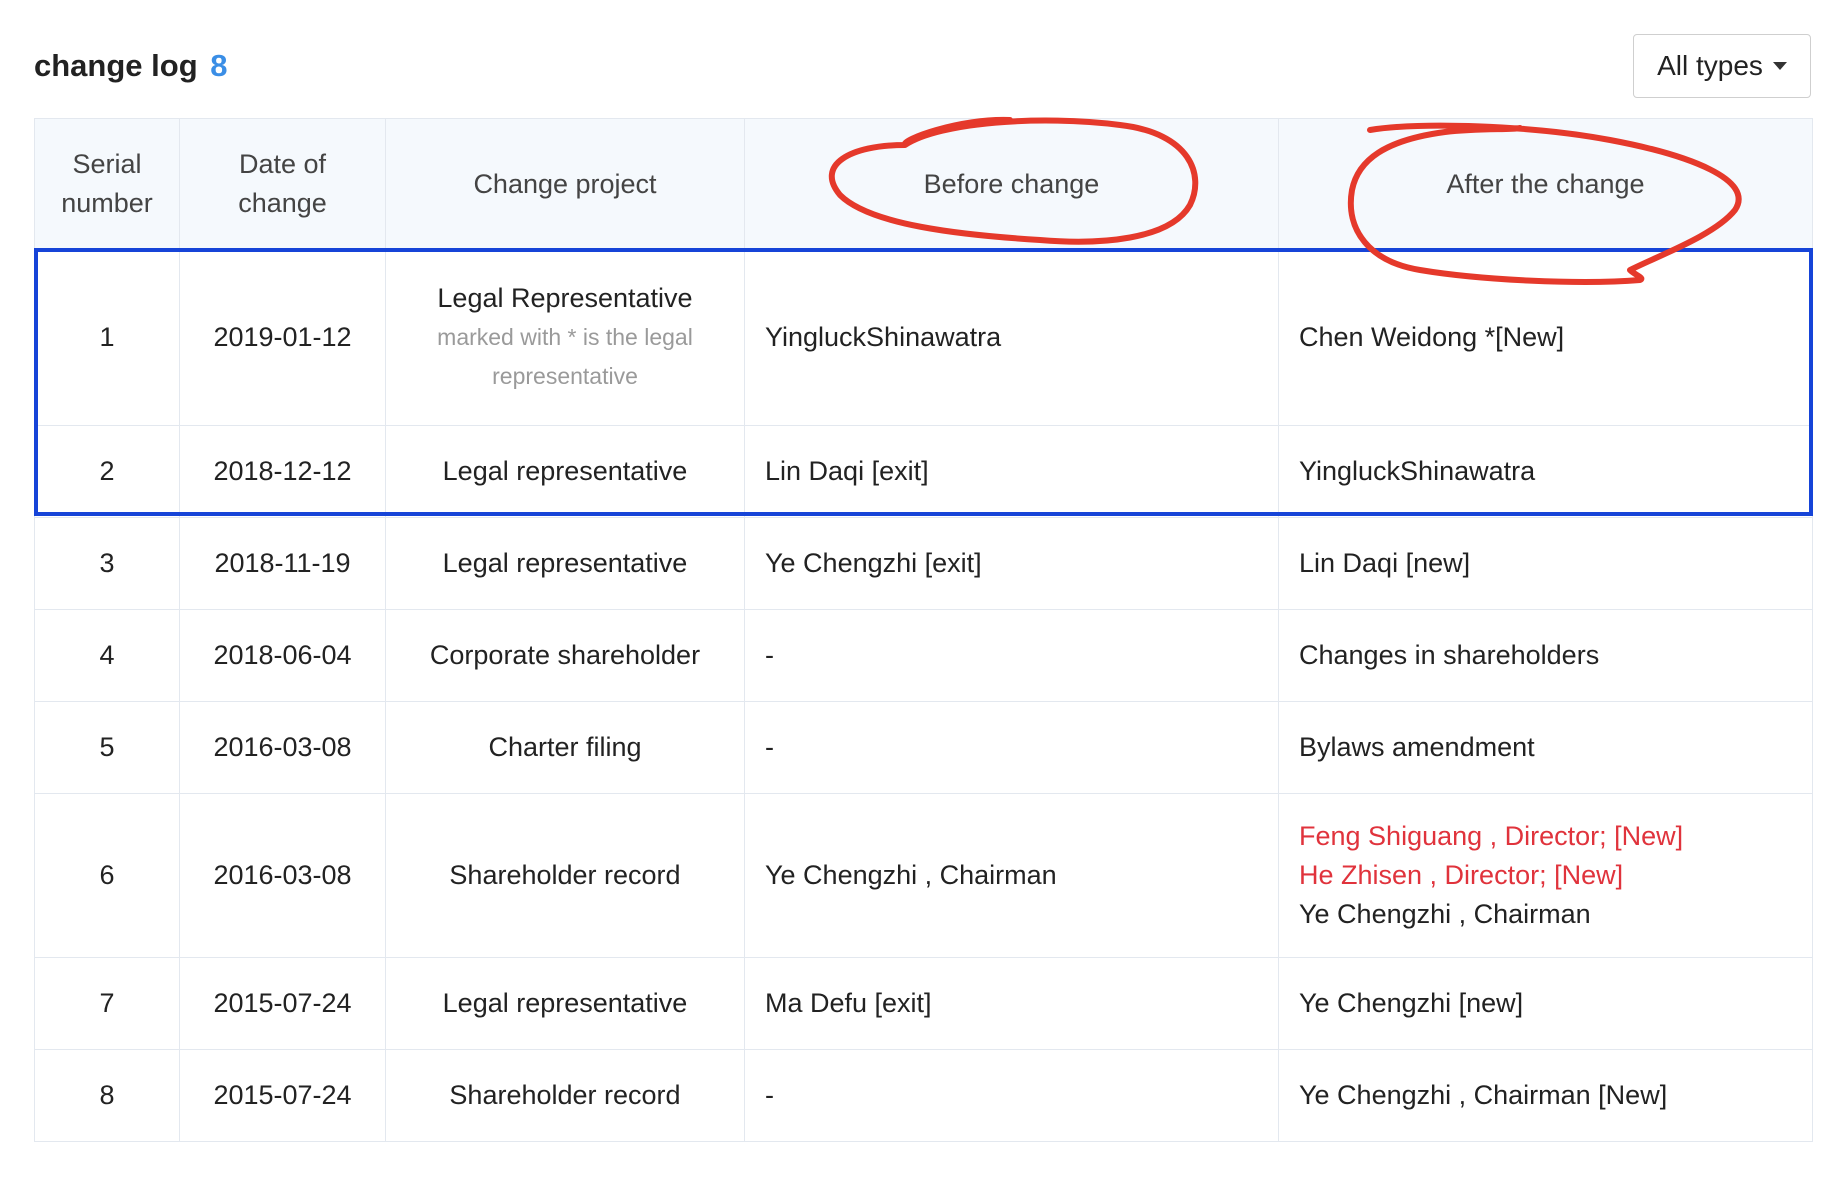 The image size is (1842, 1180). I want to click on page-title-text: change log, so click(116, 65).